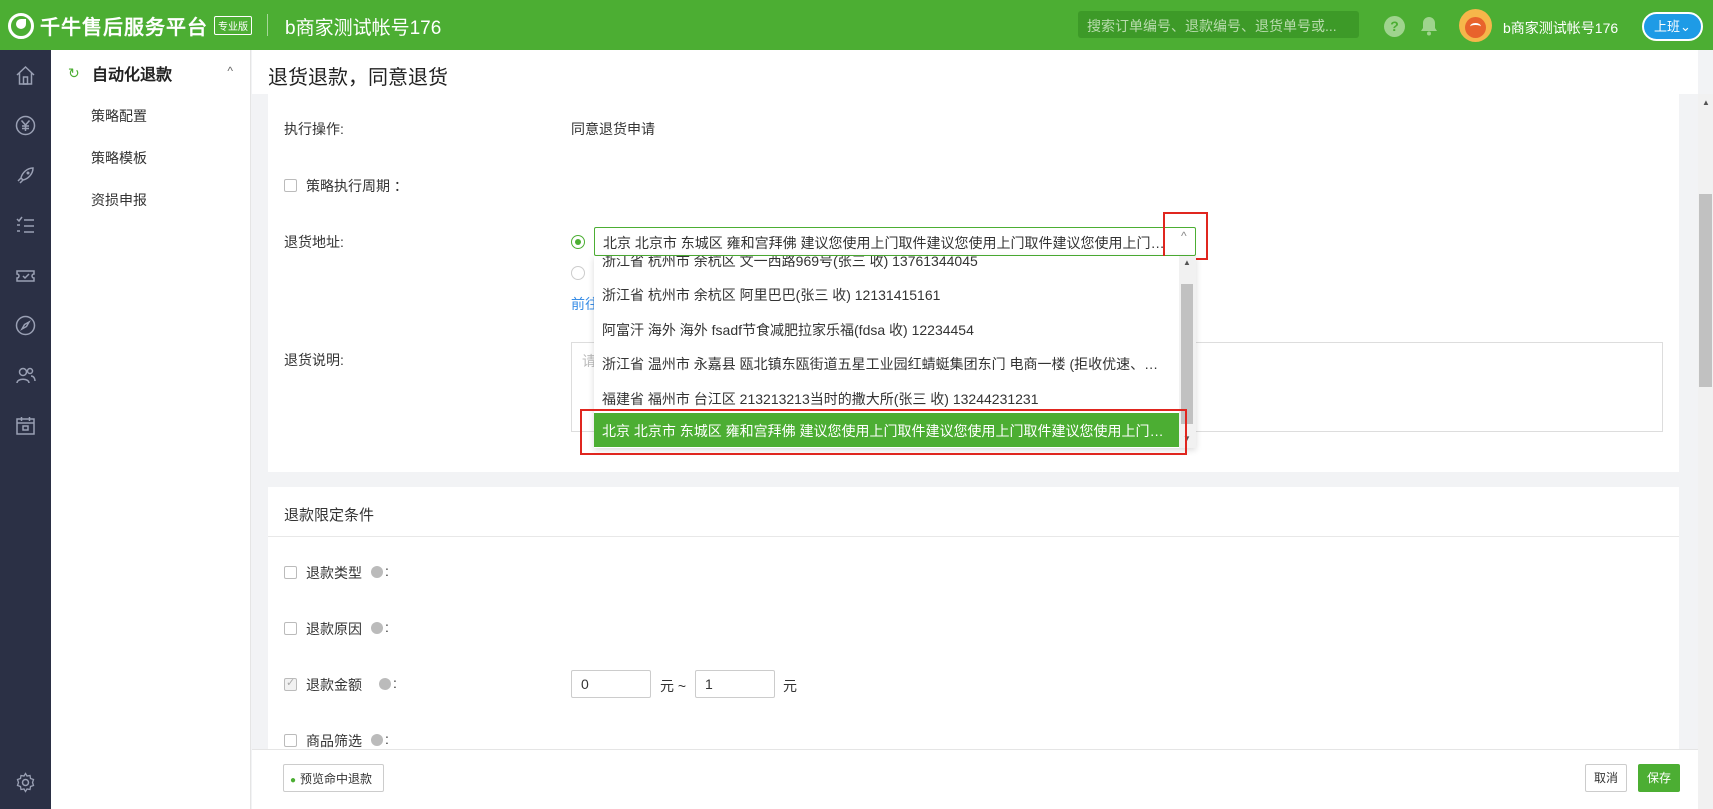 This screenshot has width=1713, height=809. What do you see at coordinates (1667, 26) in the screenshot?
I see `work-status-label: 上班` at bounding box center [1667, 26].